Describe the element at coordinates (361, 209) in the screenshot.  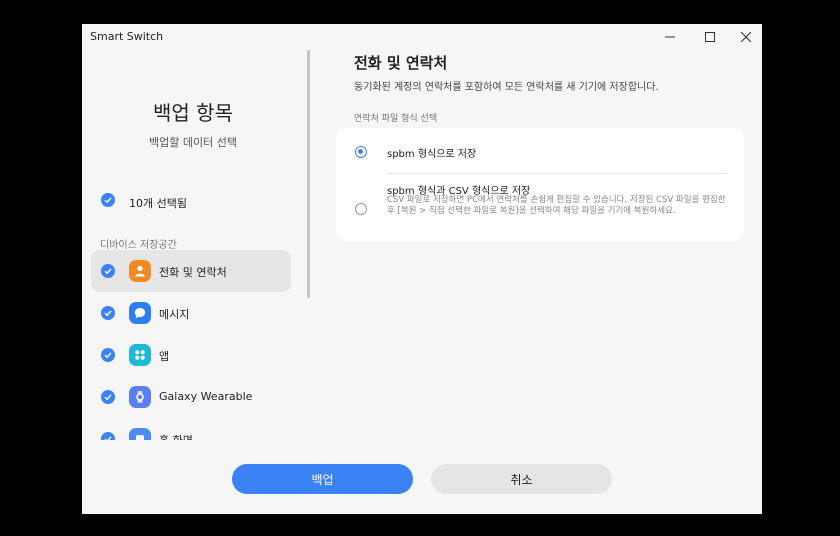
I see `option-spbm-csv-radio` at that location.